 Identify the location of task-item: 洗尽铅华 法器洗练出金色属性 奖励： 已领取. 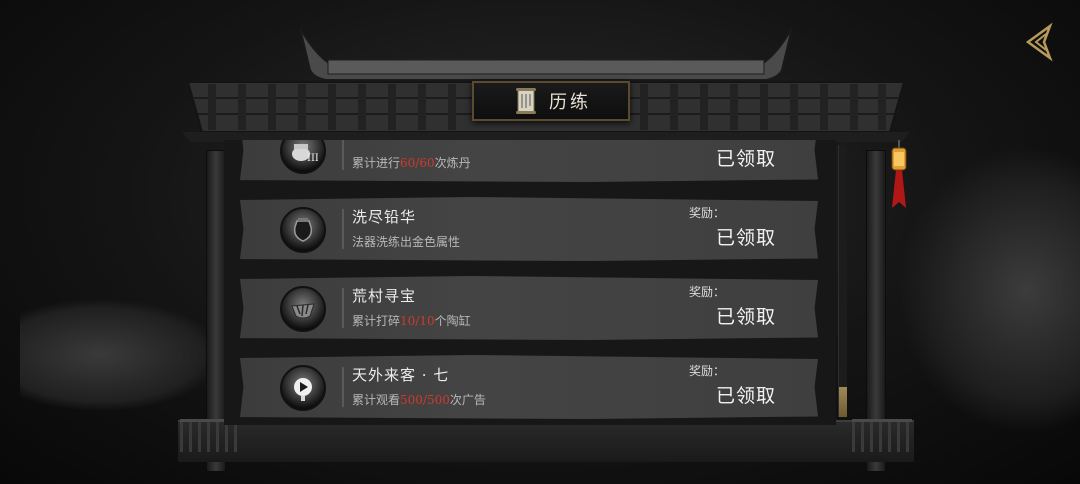
(529, 229).